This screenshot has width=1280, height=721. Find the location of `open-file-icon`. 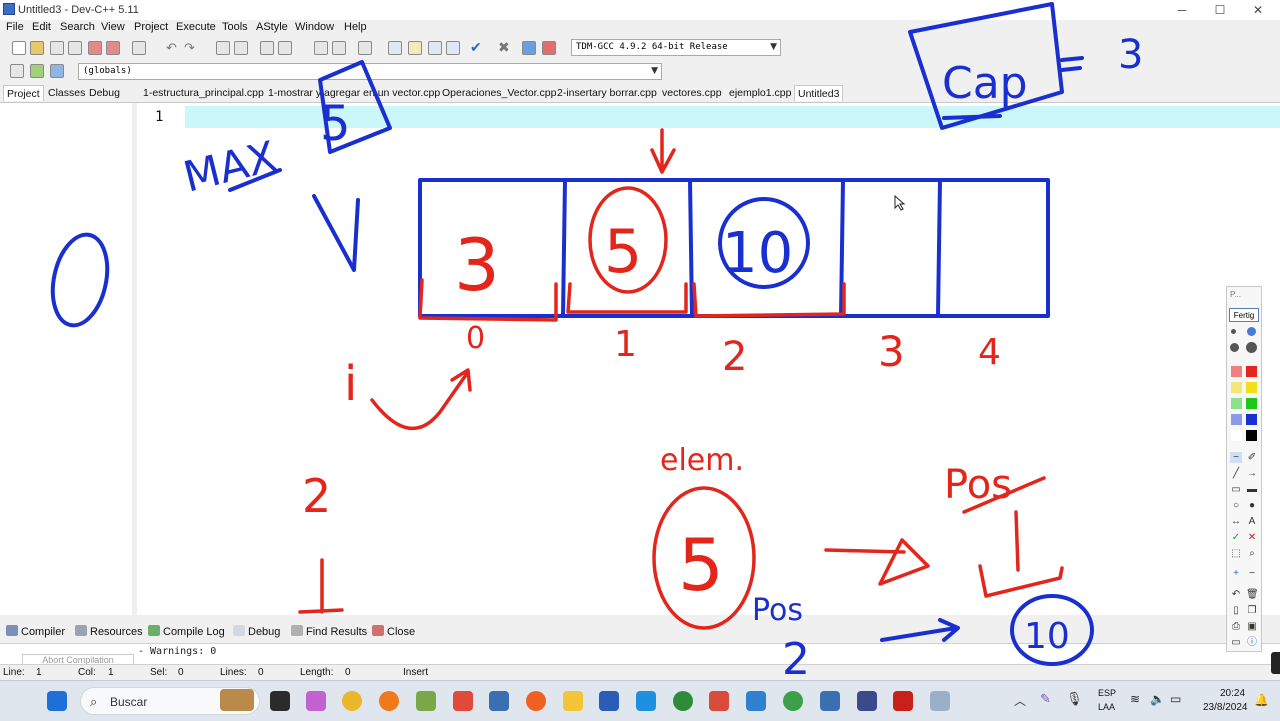

open-file-icon is located at coordinates (37, 48).